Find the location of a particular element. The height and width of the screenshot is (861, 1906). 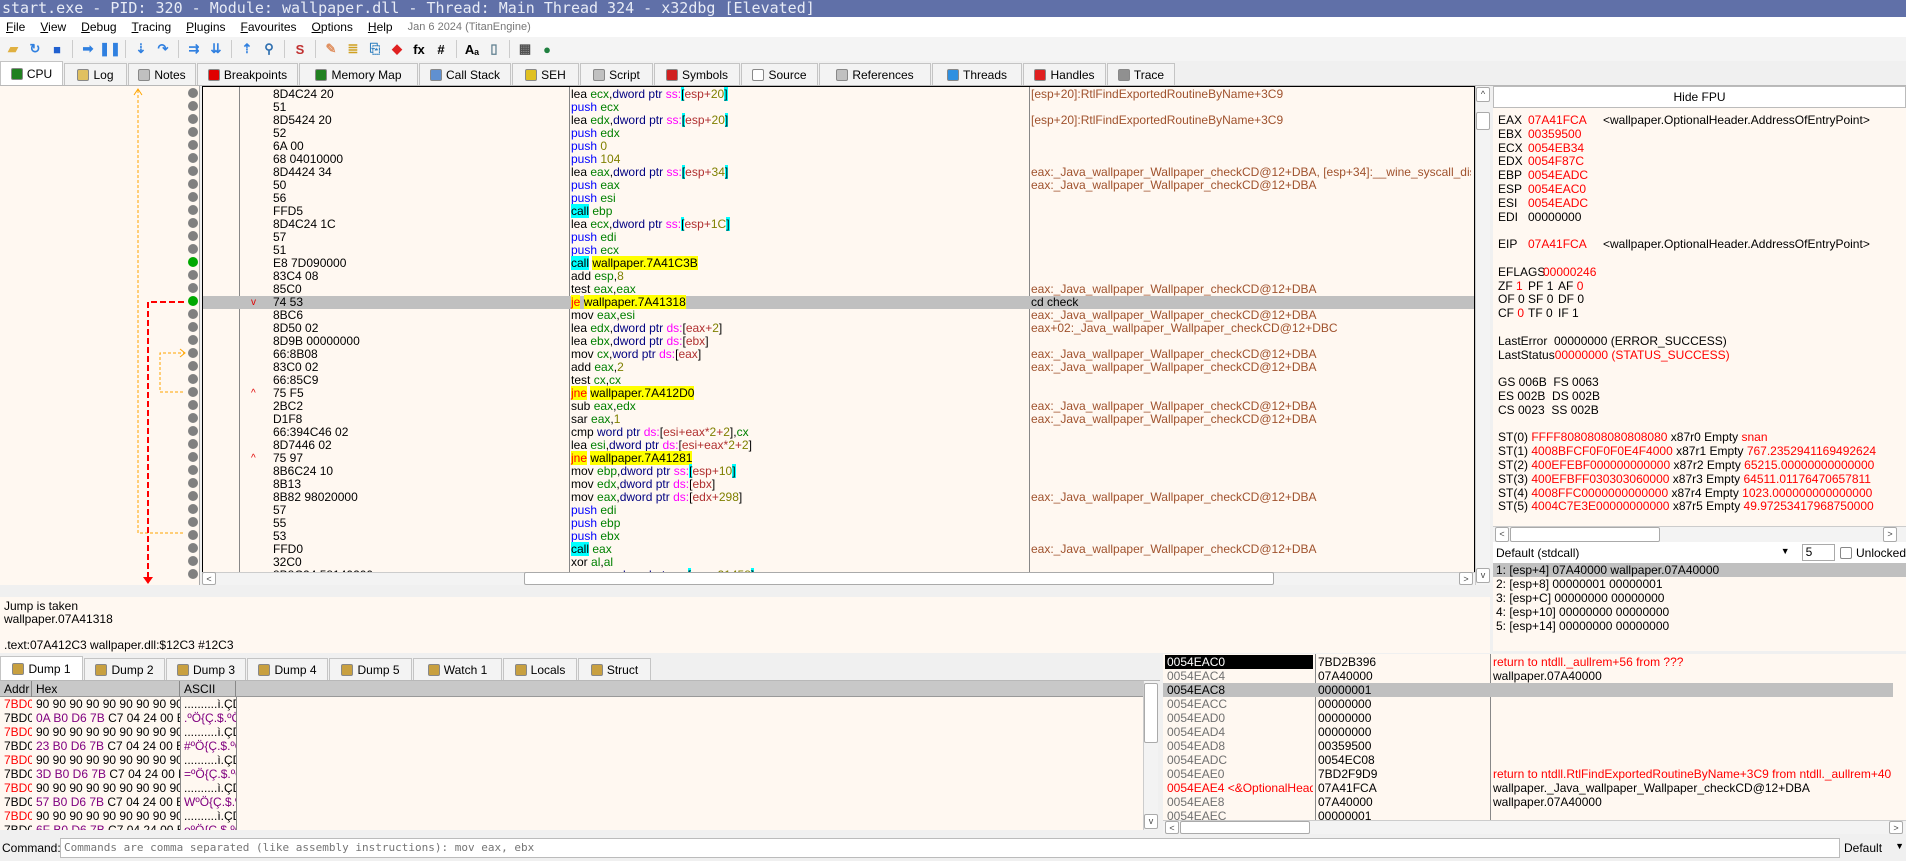

unlocked-checkbox is located at coordinates (1846, 552).